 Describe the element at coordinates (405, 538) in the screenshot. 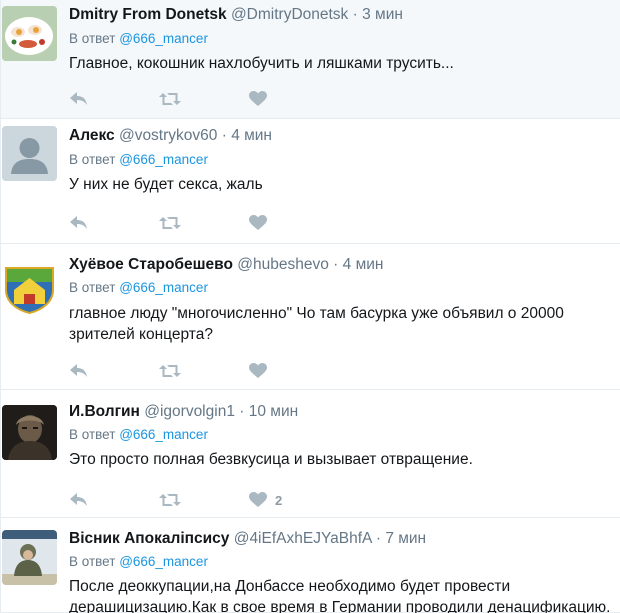

I see `timestamp: 7 мин` at that location.